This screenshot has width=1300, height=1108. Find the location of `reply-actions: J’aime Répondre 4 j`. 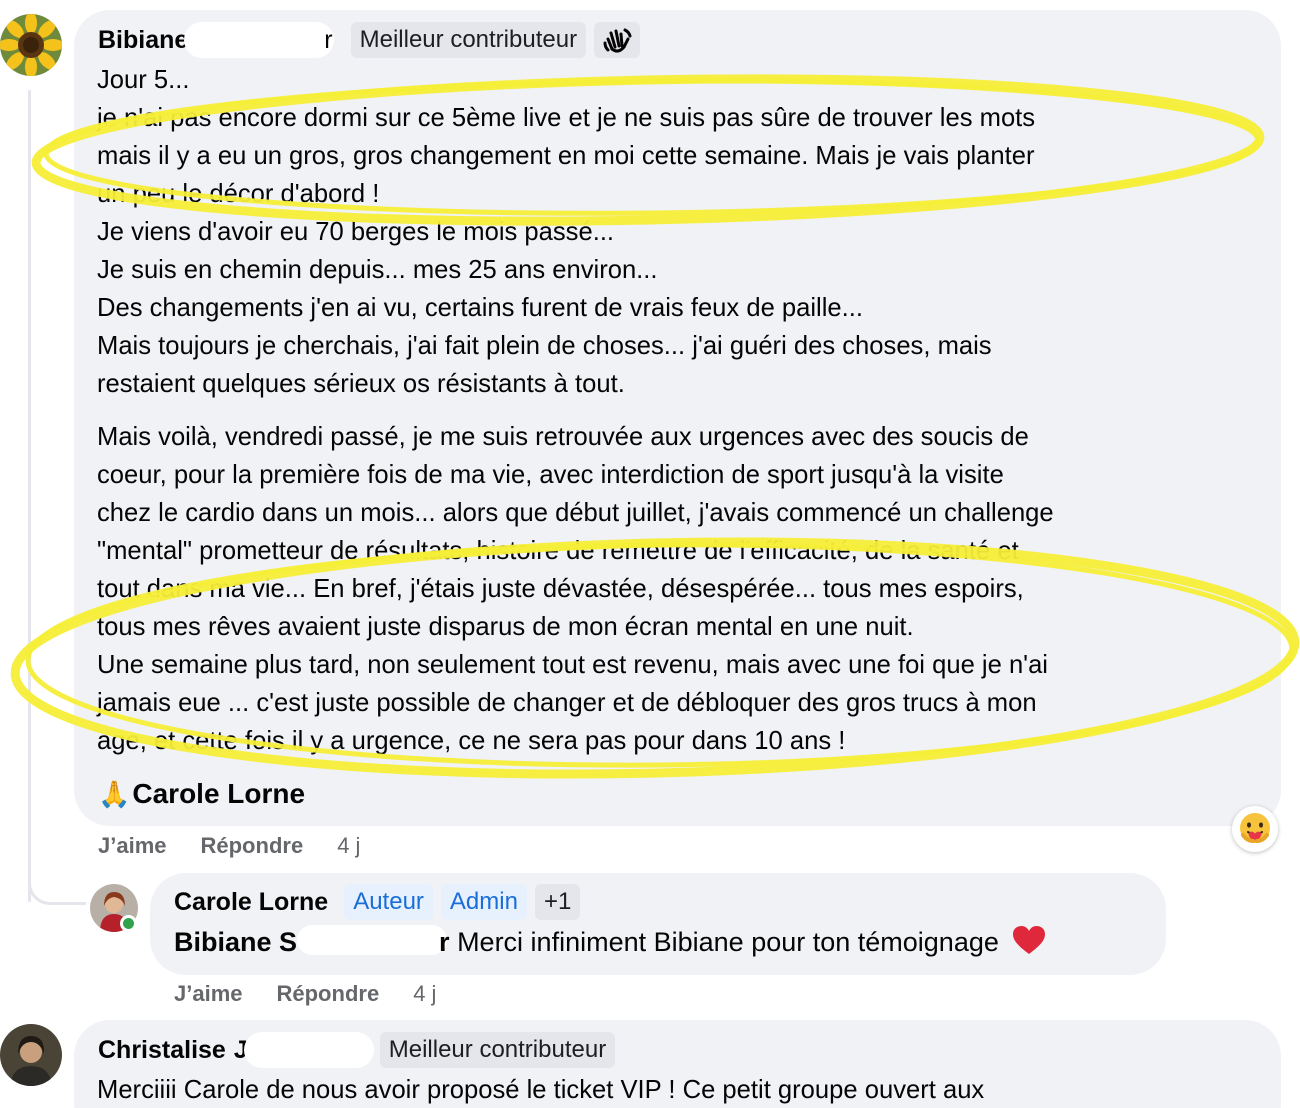

reply-actions: J’aime Répondre 4 j is located at coordinates (322, 994).